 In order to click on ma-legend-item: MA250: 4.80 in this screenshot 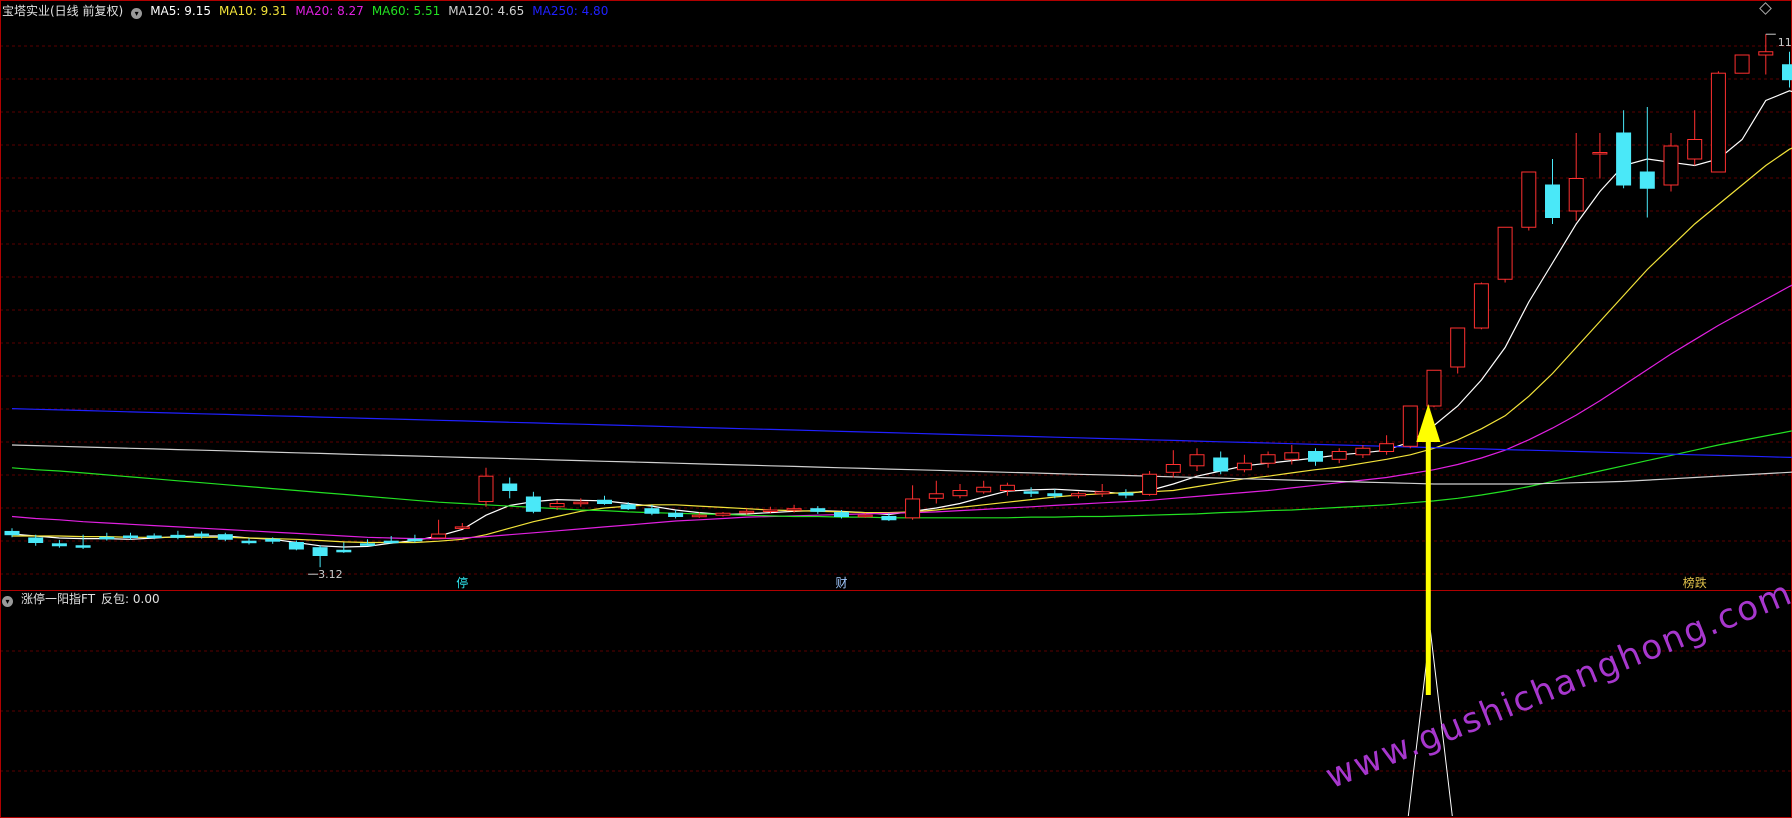, I will do `click(570, 11)`.